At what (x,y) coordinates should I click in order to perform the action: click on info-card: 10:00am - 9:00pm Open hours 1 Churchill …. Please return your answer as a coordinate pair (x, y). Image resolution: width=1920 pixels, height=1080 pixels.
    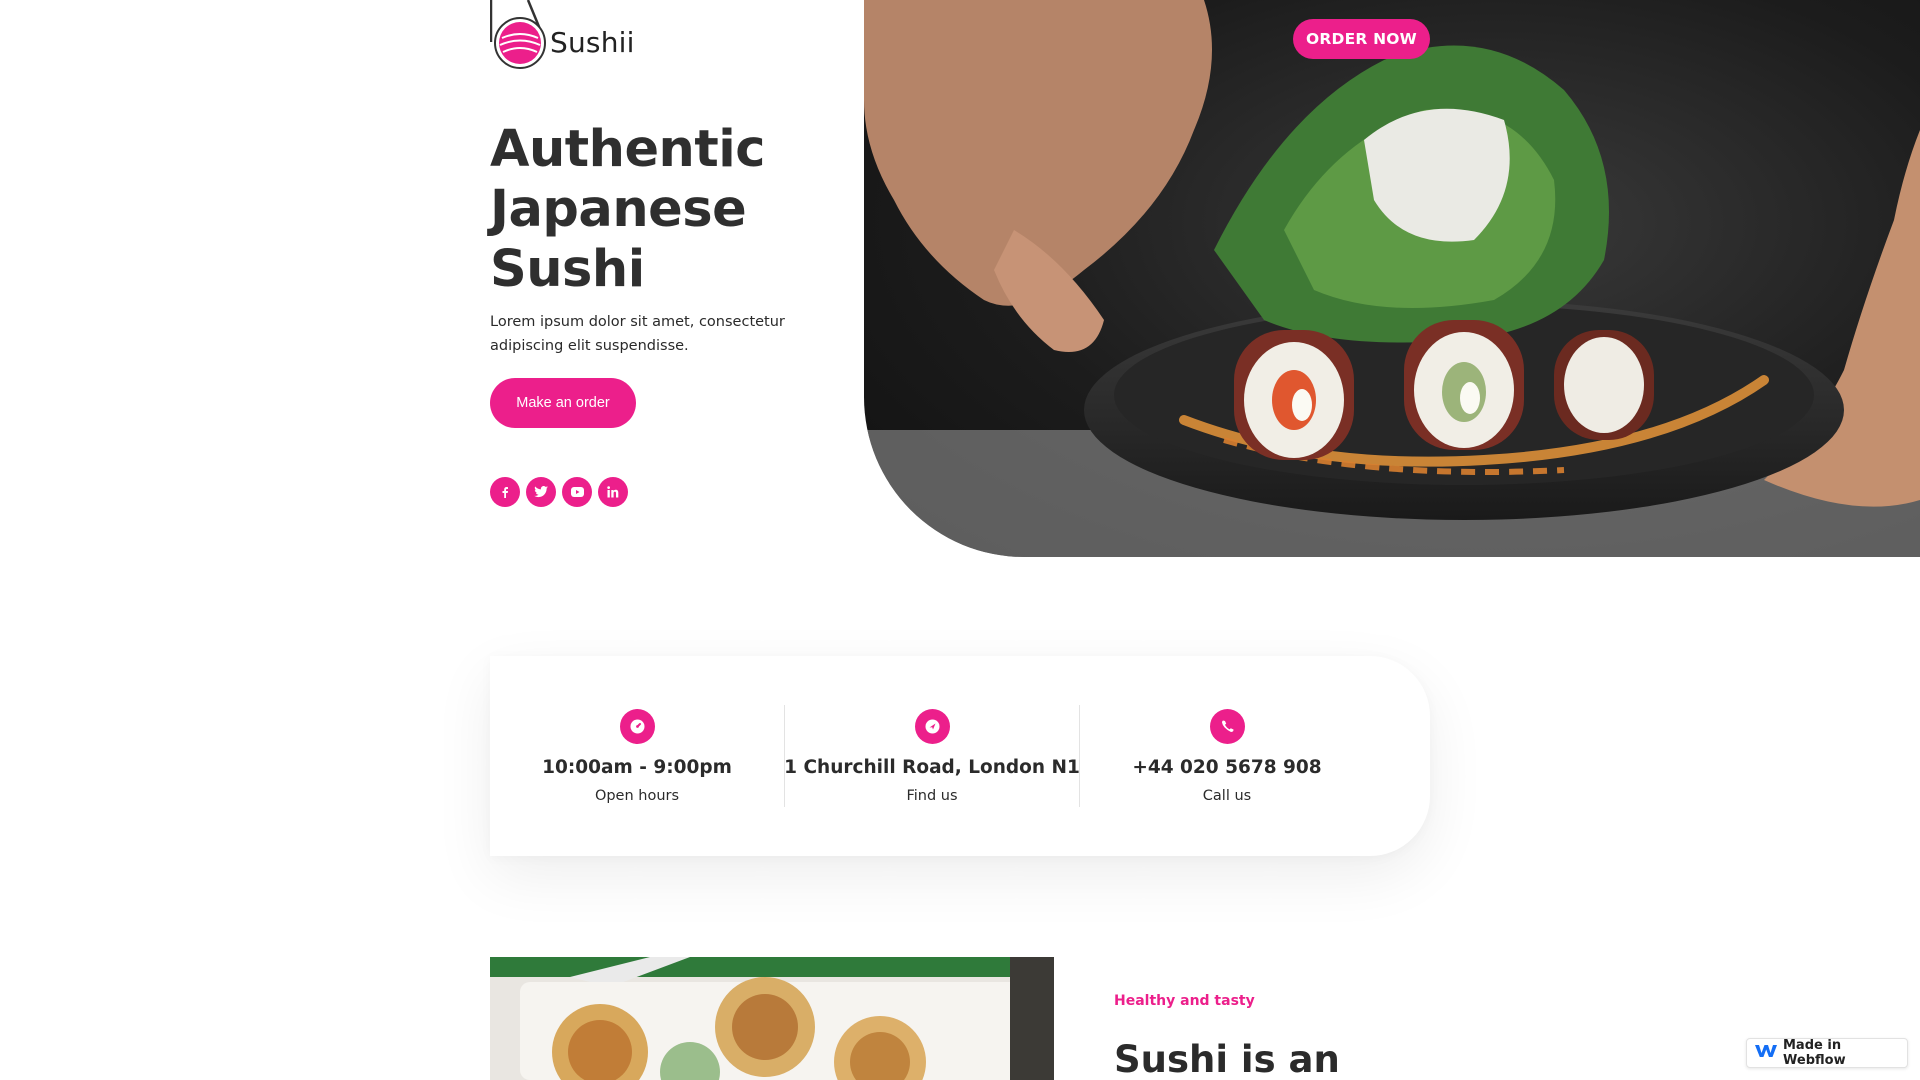
    Looking at the image, I should click on (960, 756).